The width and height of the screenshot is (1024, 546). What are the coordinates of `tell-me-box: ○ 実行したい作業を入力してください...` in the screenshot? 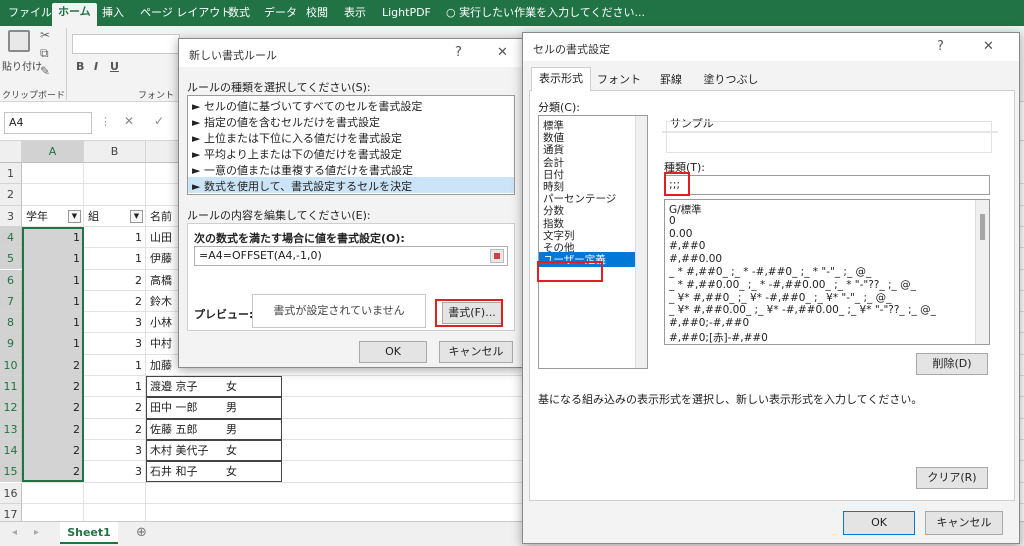 It's located at (545, 15).